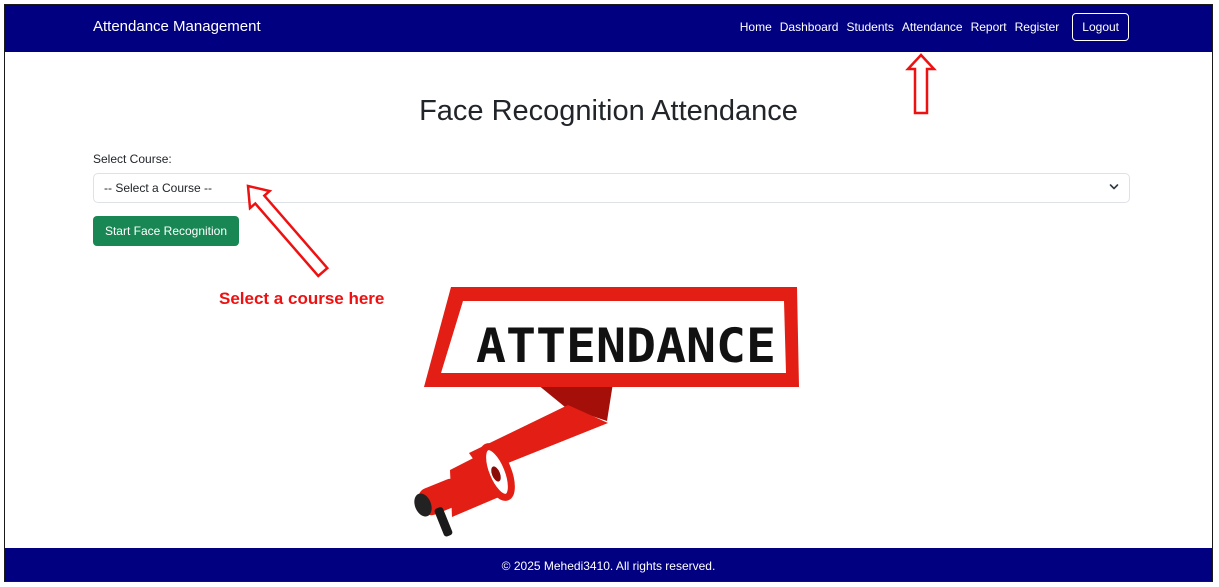  Describe the element at coordinates (606, 412) in the screenshot. I see `attendance-illustration: ATTENDANCE` at that location.